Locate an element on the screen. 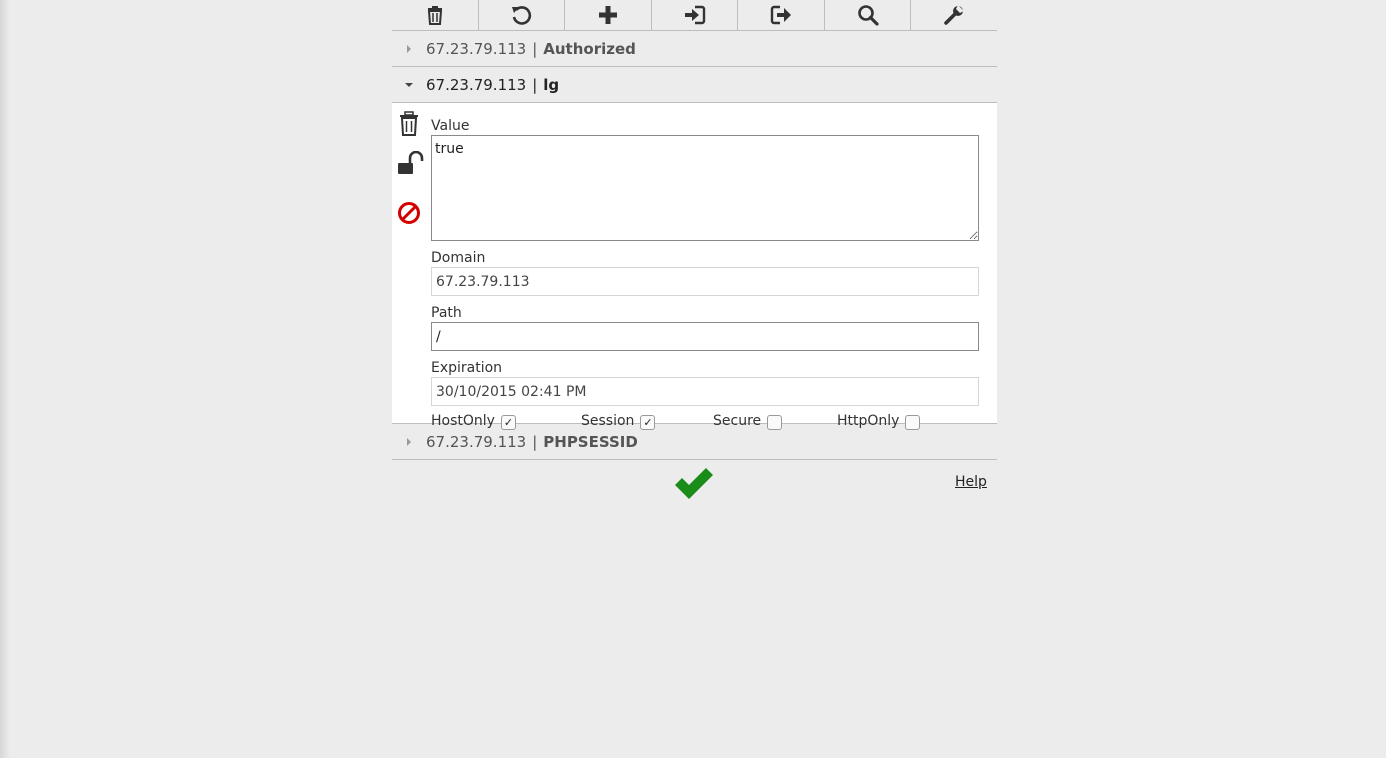  reset-button is located at coordinates (522, 15).